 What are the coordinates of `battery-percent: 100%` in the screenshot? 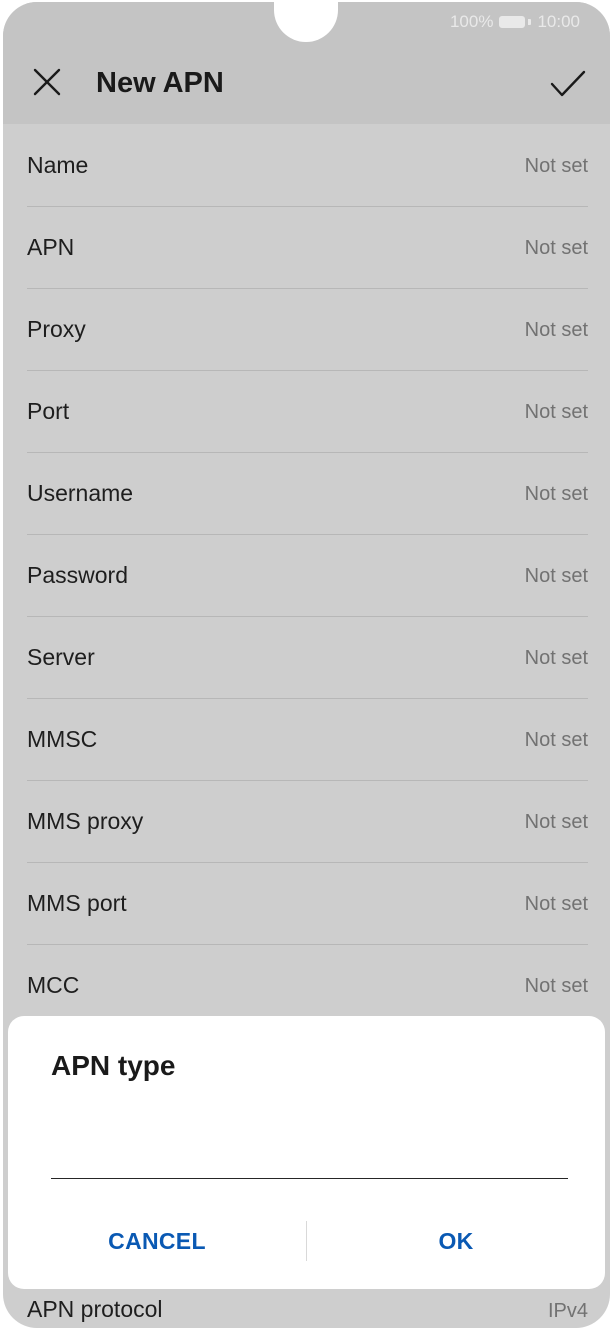 It's located at (471, 21).